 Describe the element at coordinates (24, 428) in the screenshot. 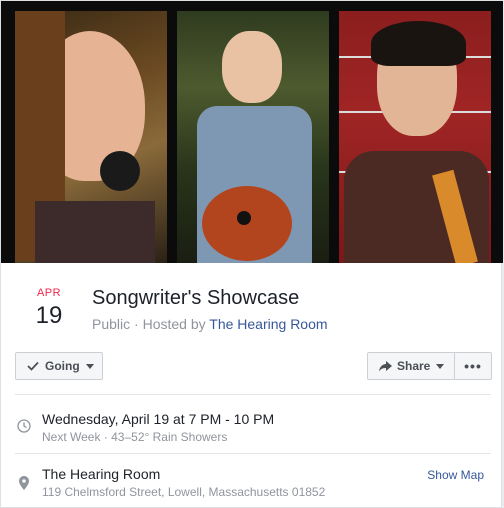

I see `clock-icon` at that location.